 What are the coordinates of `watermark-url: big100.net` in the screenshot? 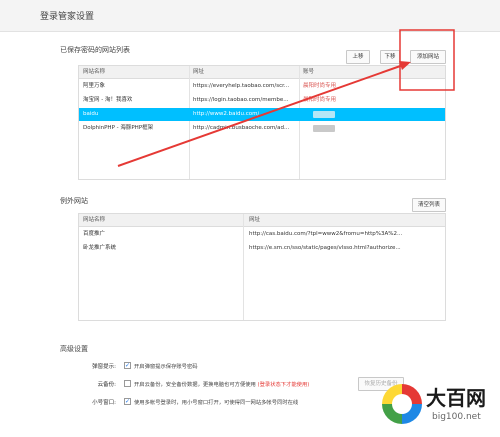 It's located at (456, 417).